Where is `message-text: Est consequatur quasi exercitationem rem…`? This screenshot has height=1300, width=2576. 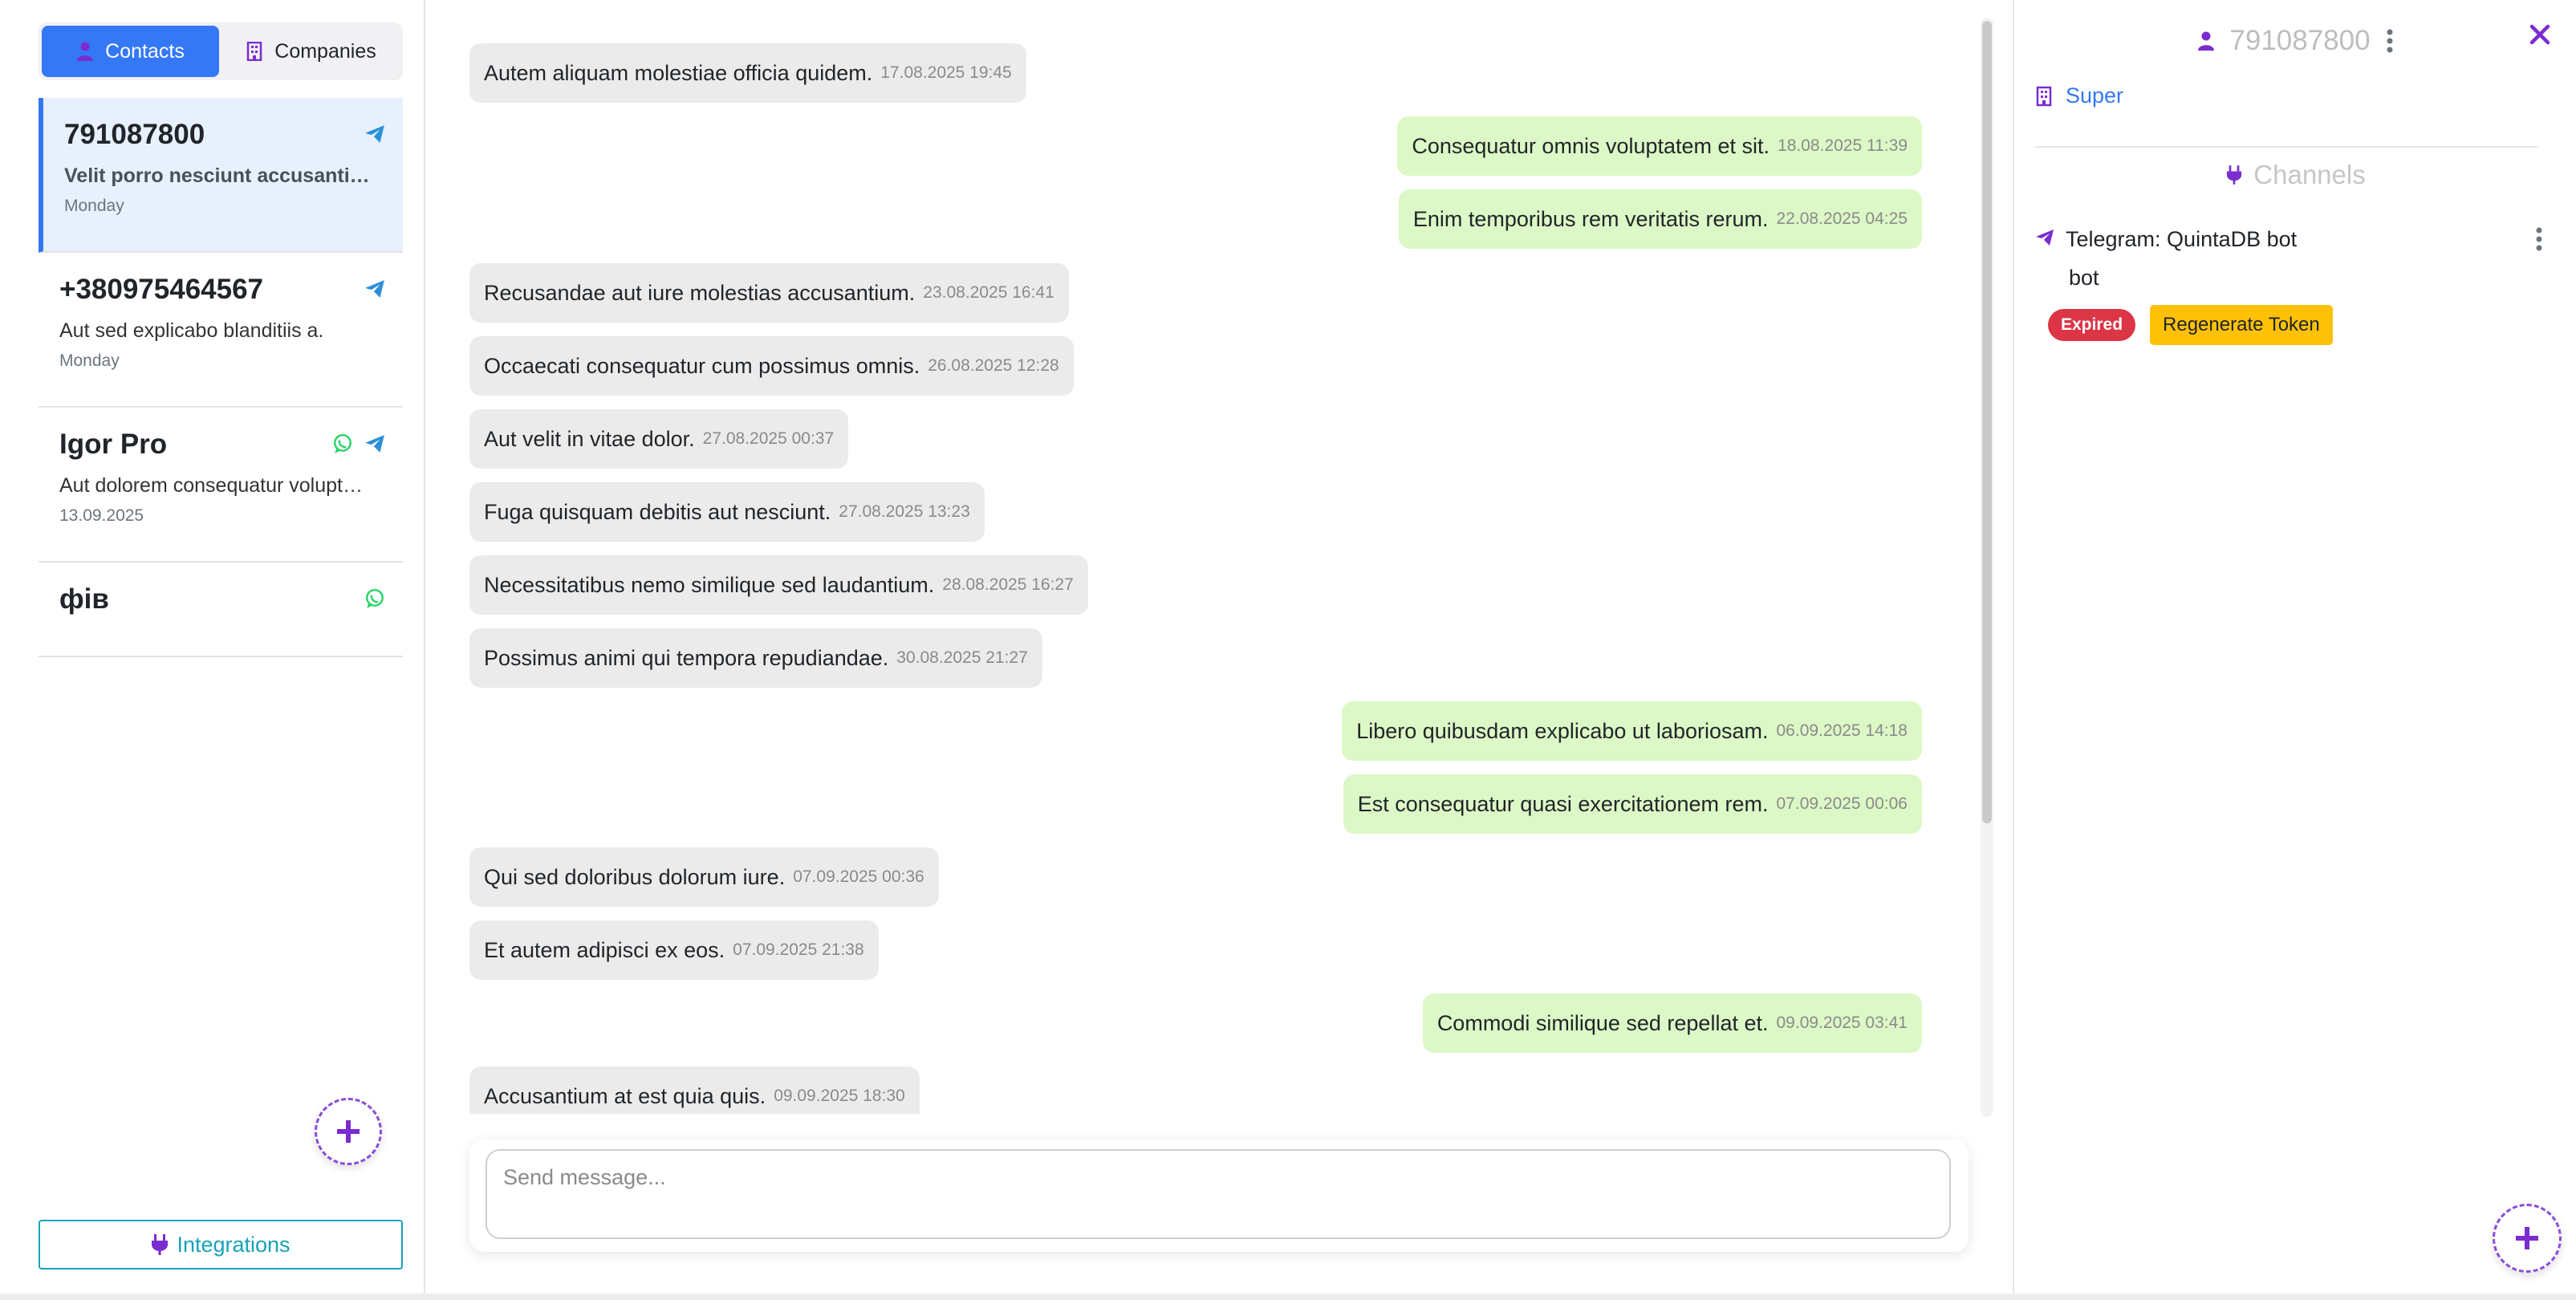 message-text: Est consequatur quasi exercitationem rem… is located at coordinates (1563, 804).